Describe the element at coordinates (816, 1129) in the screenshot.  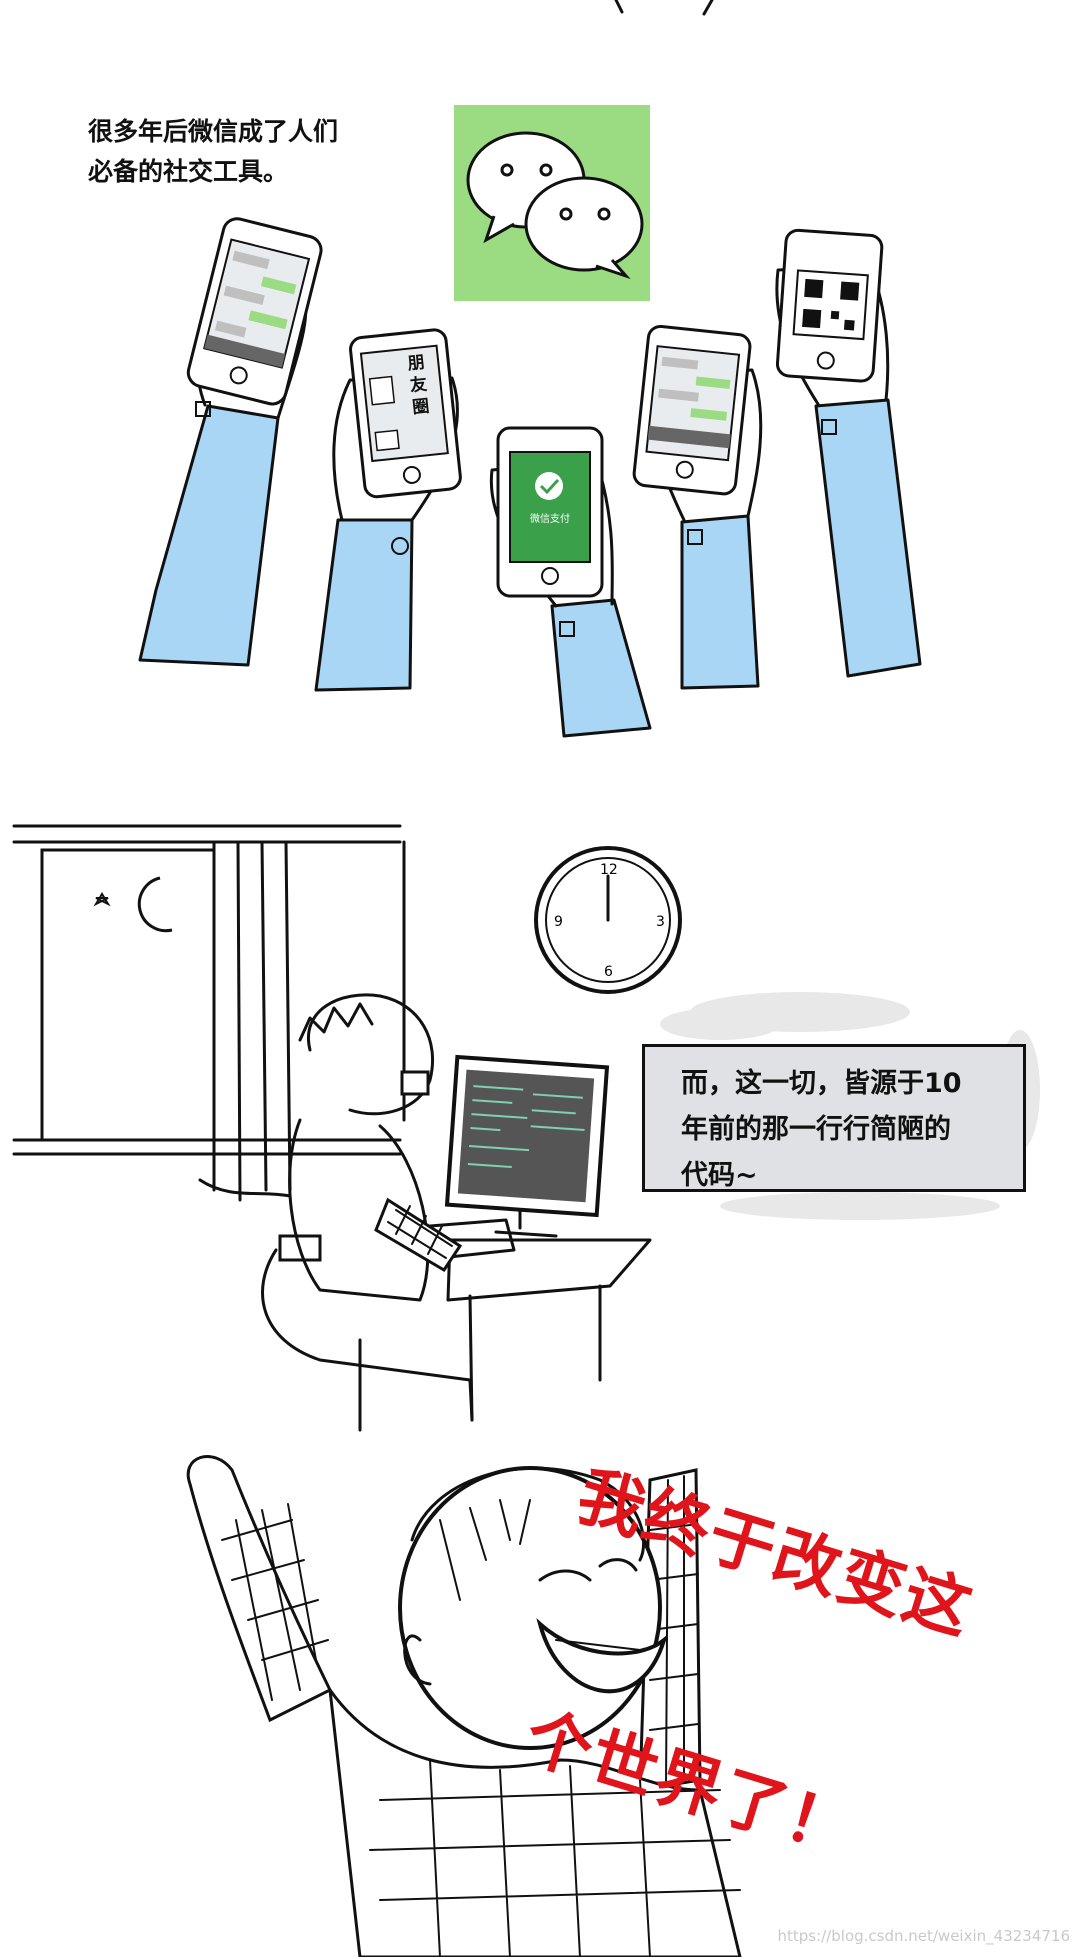
I see `caption-2-line-2: 年前的那一行行简陋的` at that location.